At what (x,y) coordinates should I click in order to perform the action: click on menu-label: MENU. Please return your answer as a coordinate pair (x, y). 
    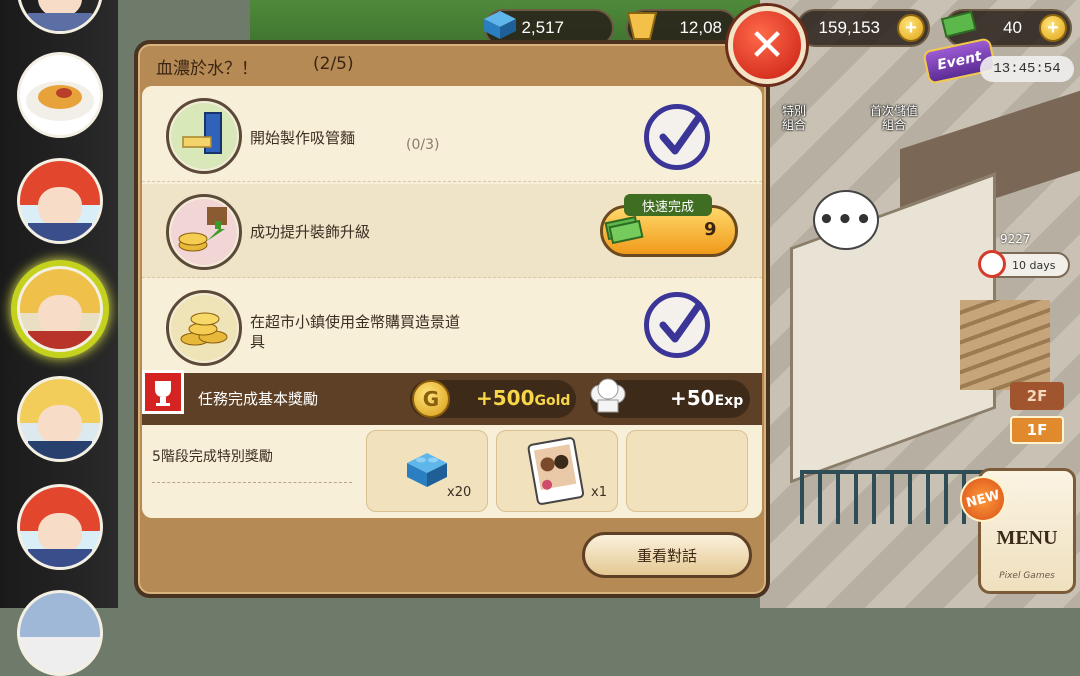
    Looking at the image, I should click on (1027, 538).